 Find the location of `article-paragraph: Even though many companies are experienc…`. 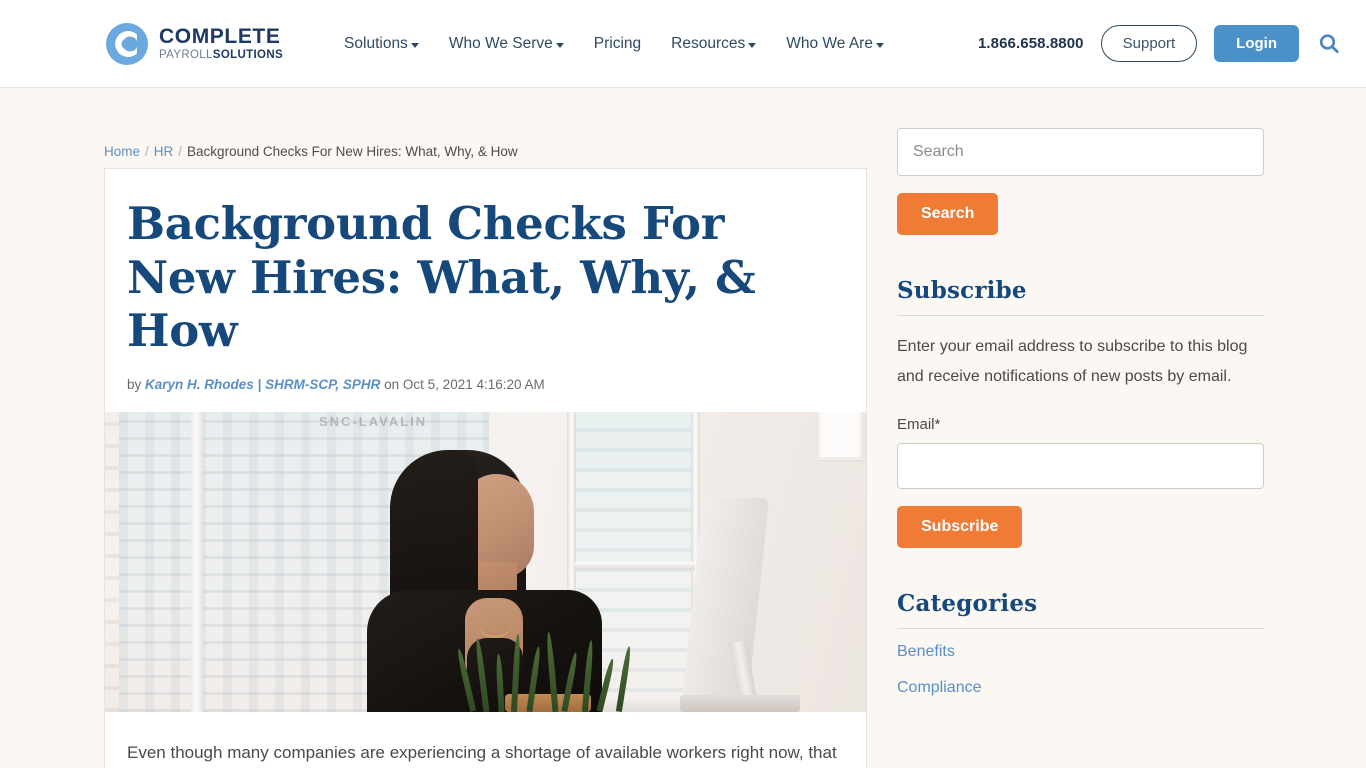

article-paragraph: Even though many companies are experienc… is located at coordinates (482, 752).